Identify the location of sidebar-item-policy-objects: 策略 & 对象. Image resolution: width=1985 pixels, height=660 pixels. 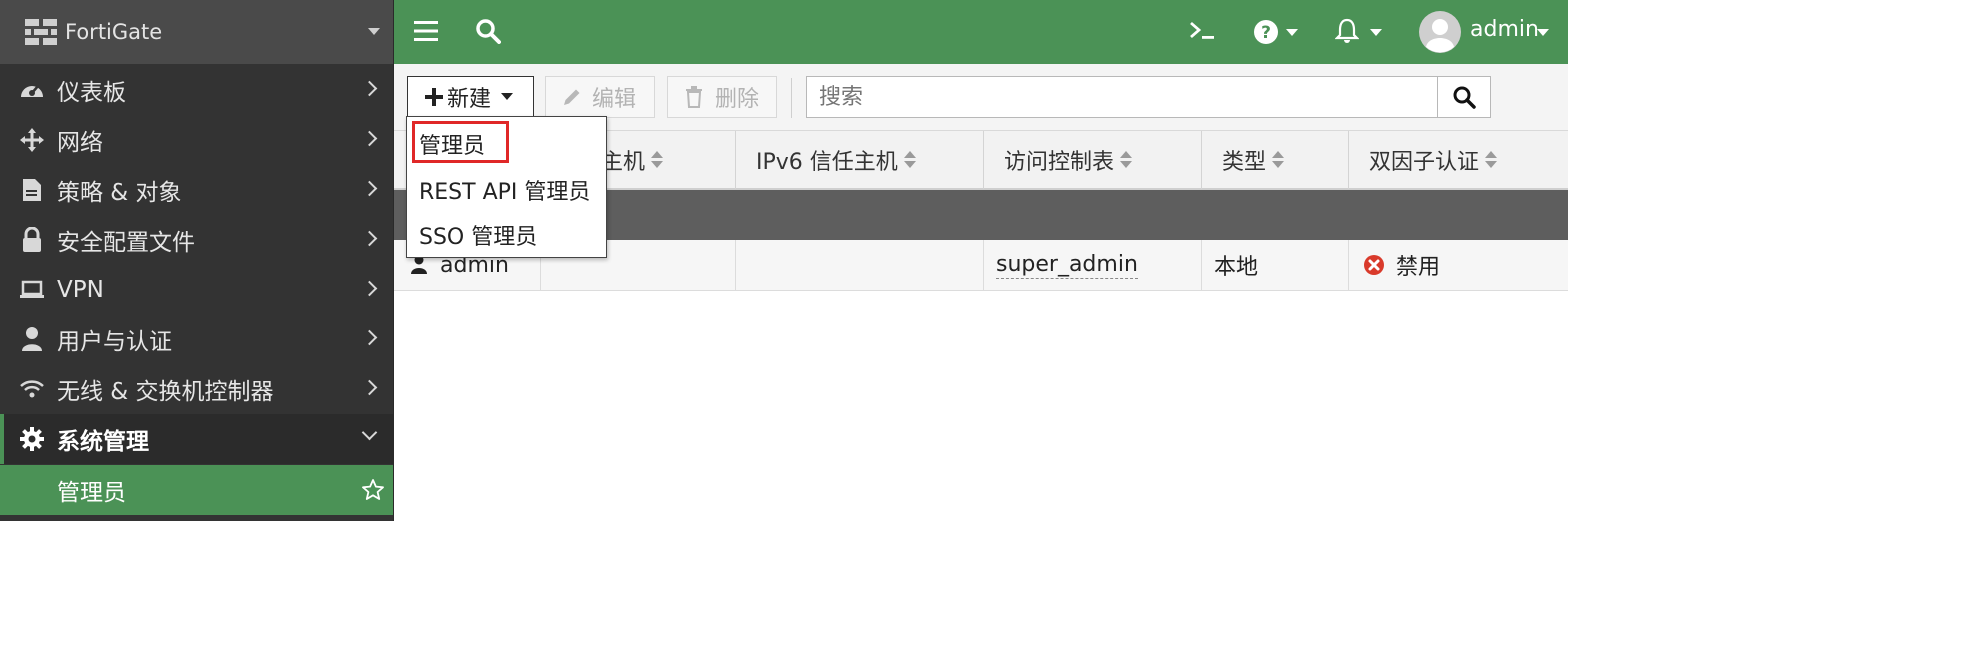
(196, 190).